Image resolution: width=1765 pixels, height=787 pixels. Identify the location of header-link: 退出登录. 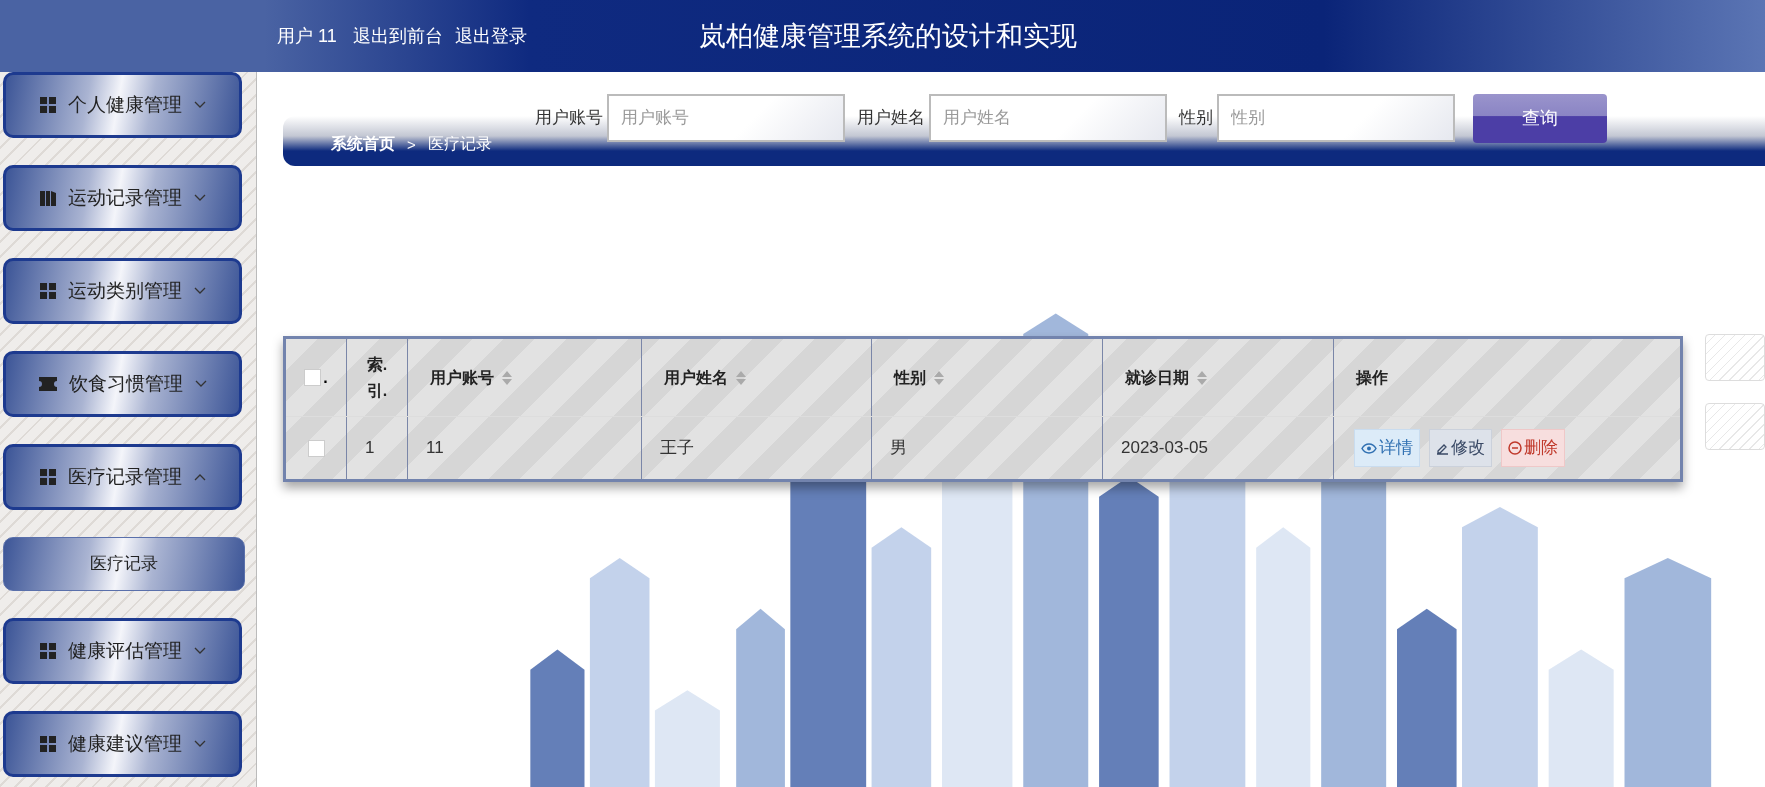
(490, 36).